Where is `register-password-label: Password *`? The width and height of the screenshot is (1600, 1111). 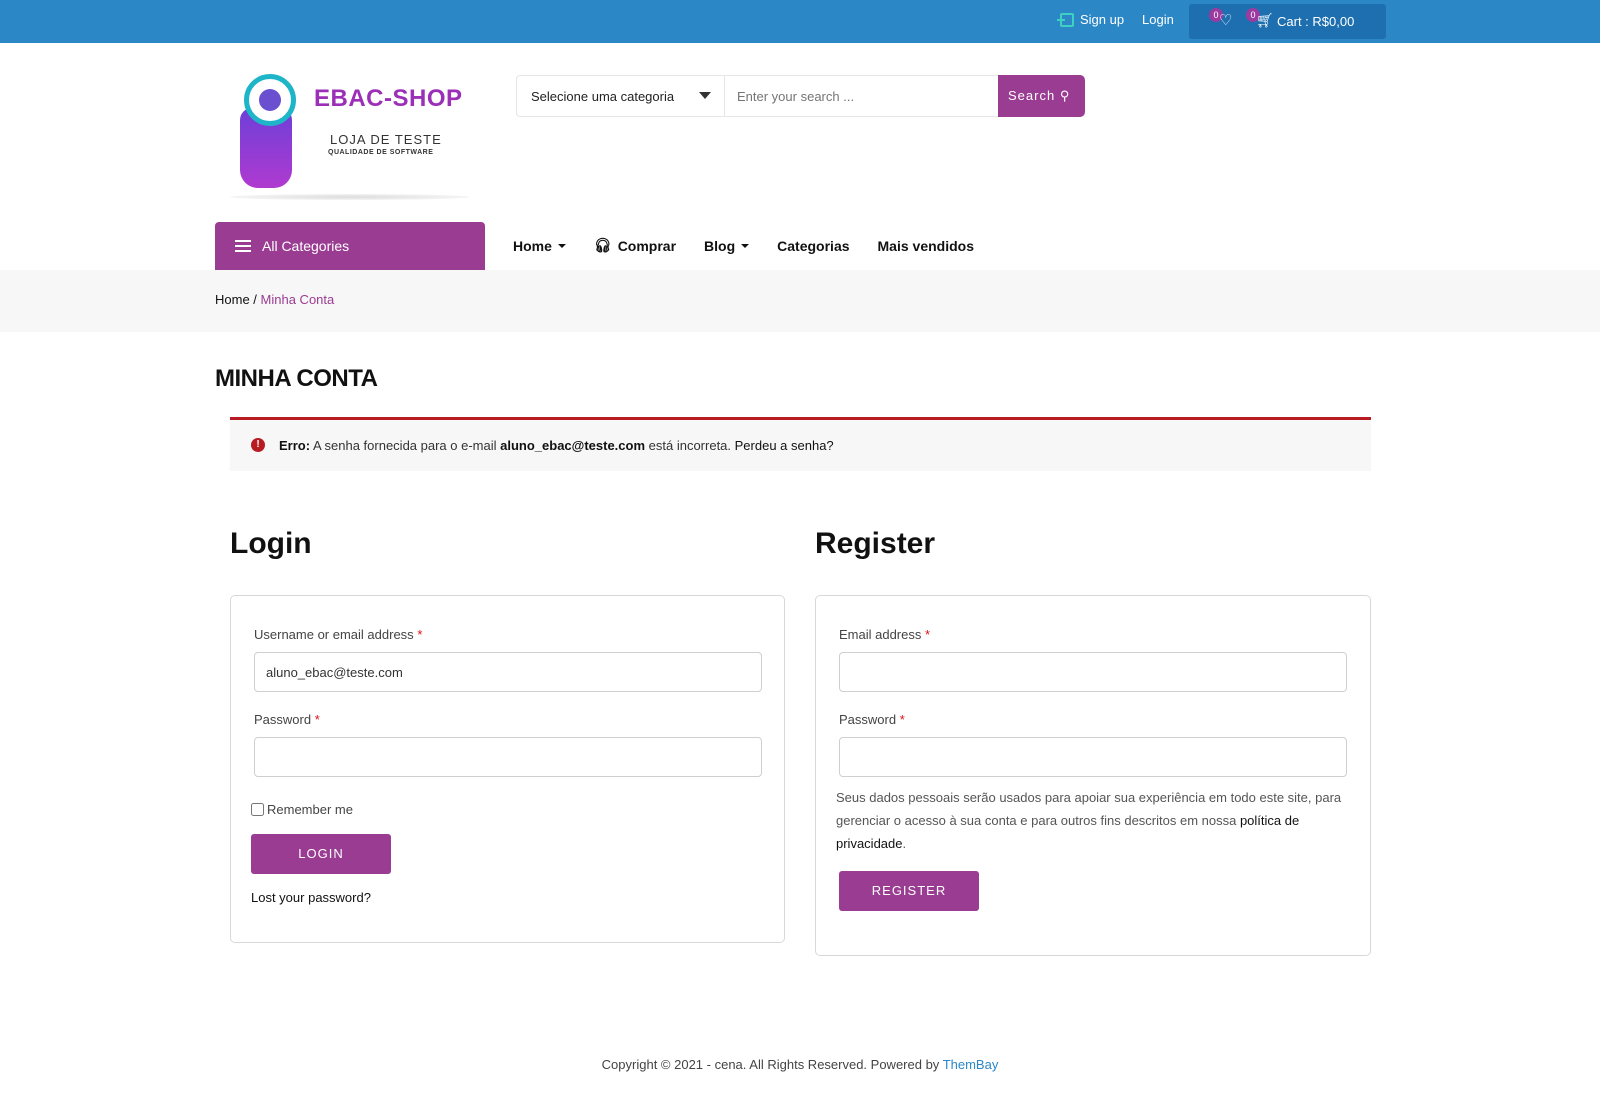
register-password-label: Password * is located at coordinates (872, 719).